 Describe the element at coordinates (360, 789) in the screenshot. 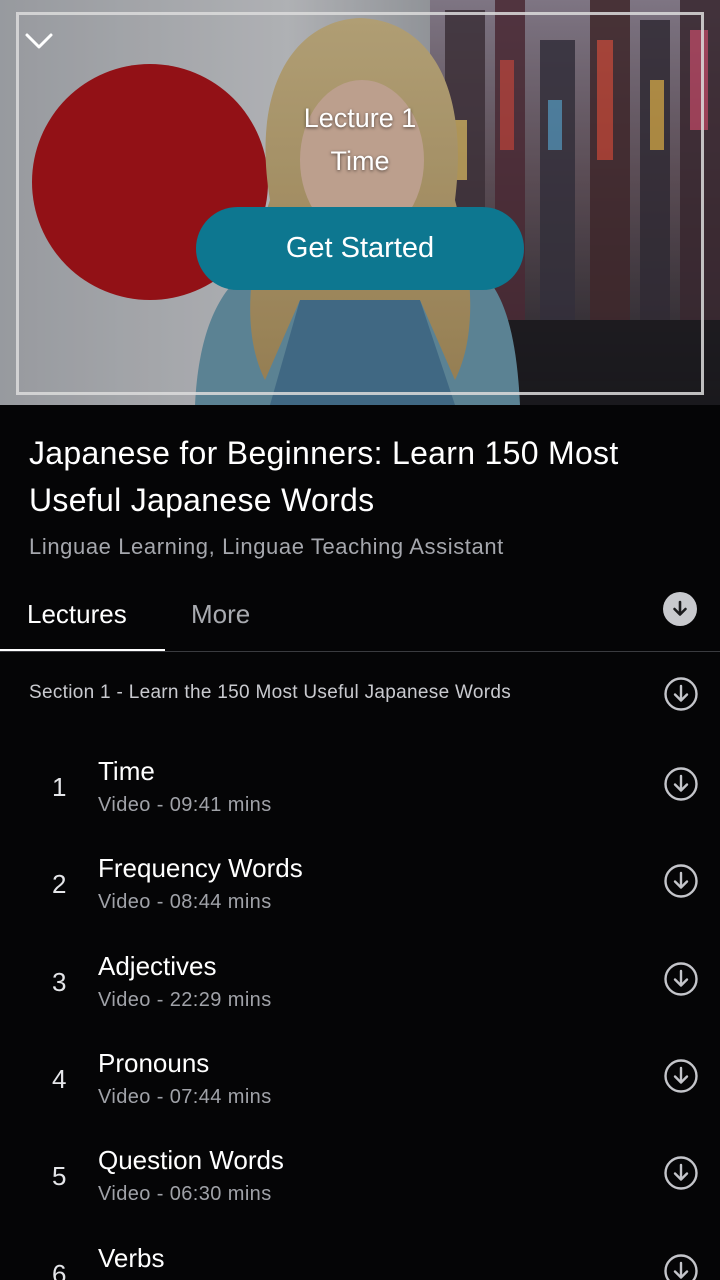

I see `lecture-item: 1 Time Video - 09:41 mins` at that location.